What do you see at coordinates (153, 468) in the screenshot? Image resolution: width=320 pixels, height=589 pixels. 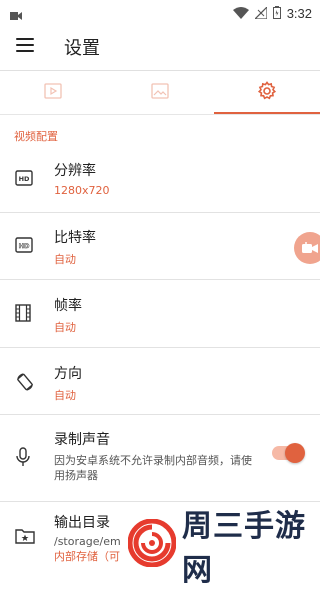 I see `setting-description: 因为安卓系统不允许录制内部音频，请使用扬声器` at bounding box center [153, 468].